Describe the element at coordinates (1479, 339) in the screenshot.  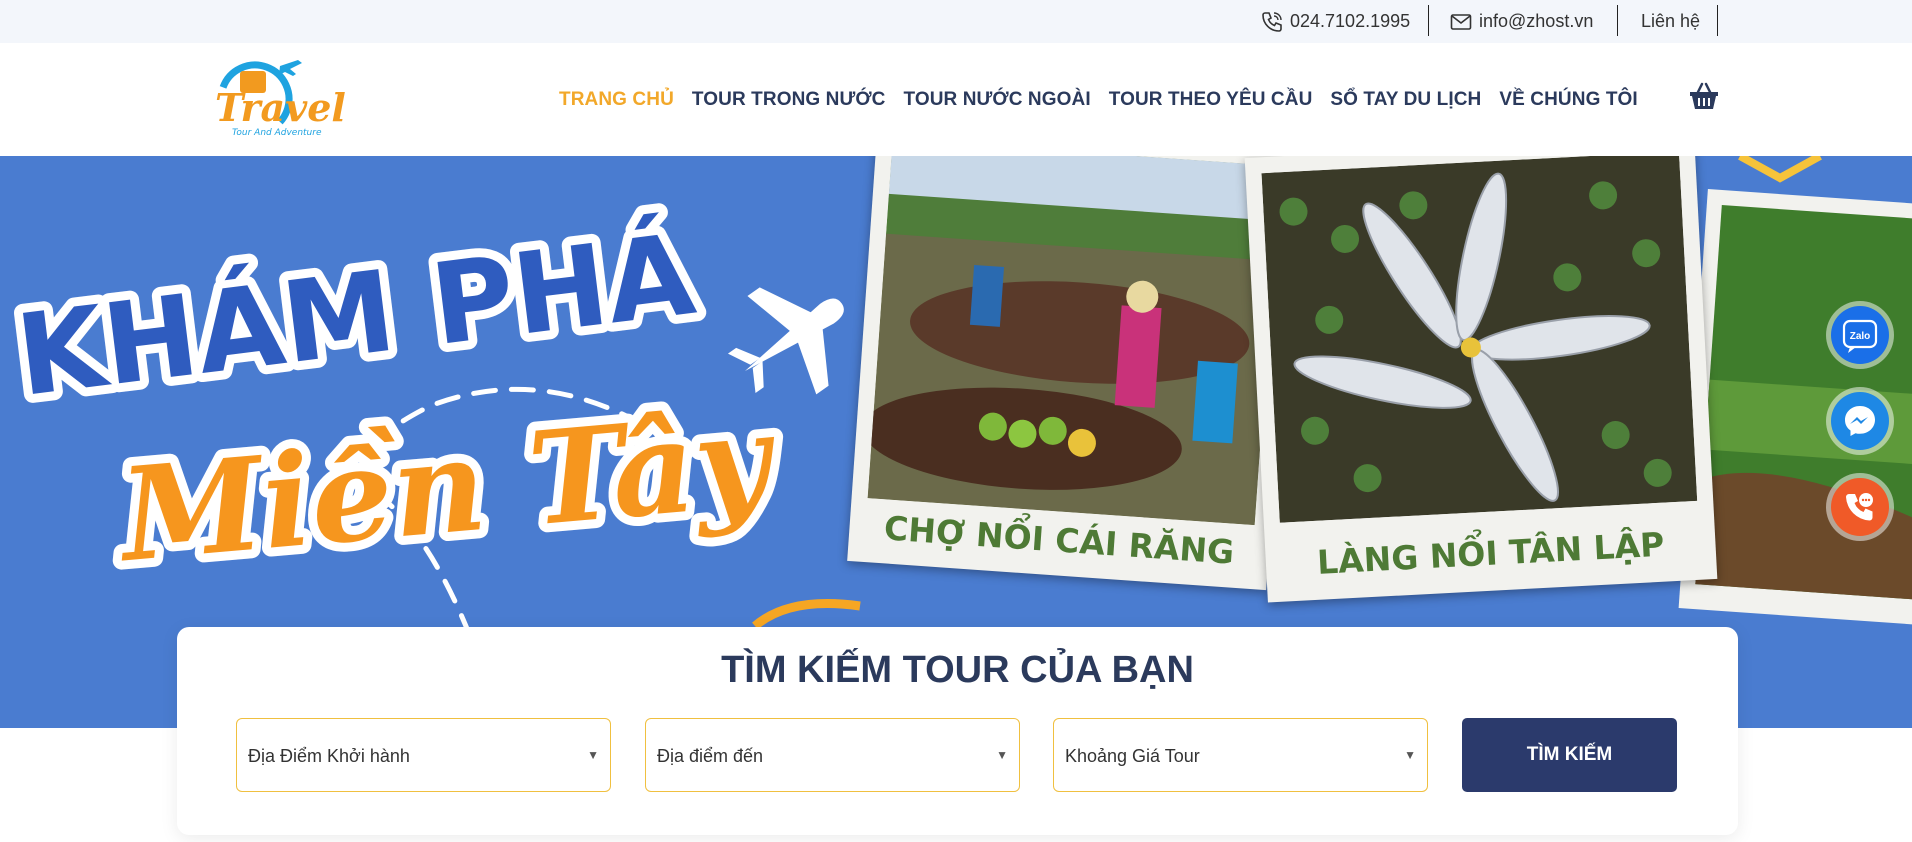
I see `floating-village-photo` at that location.